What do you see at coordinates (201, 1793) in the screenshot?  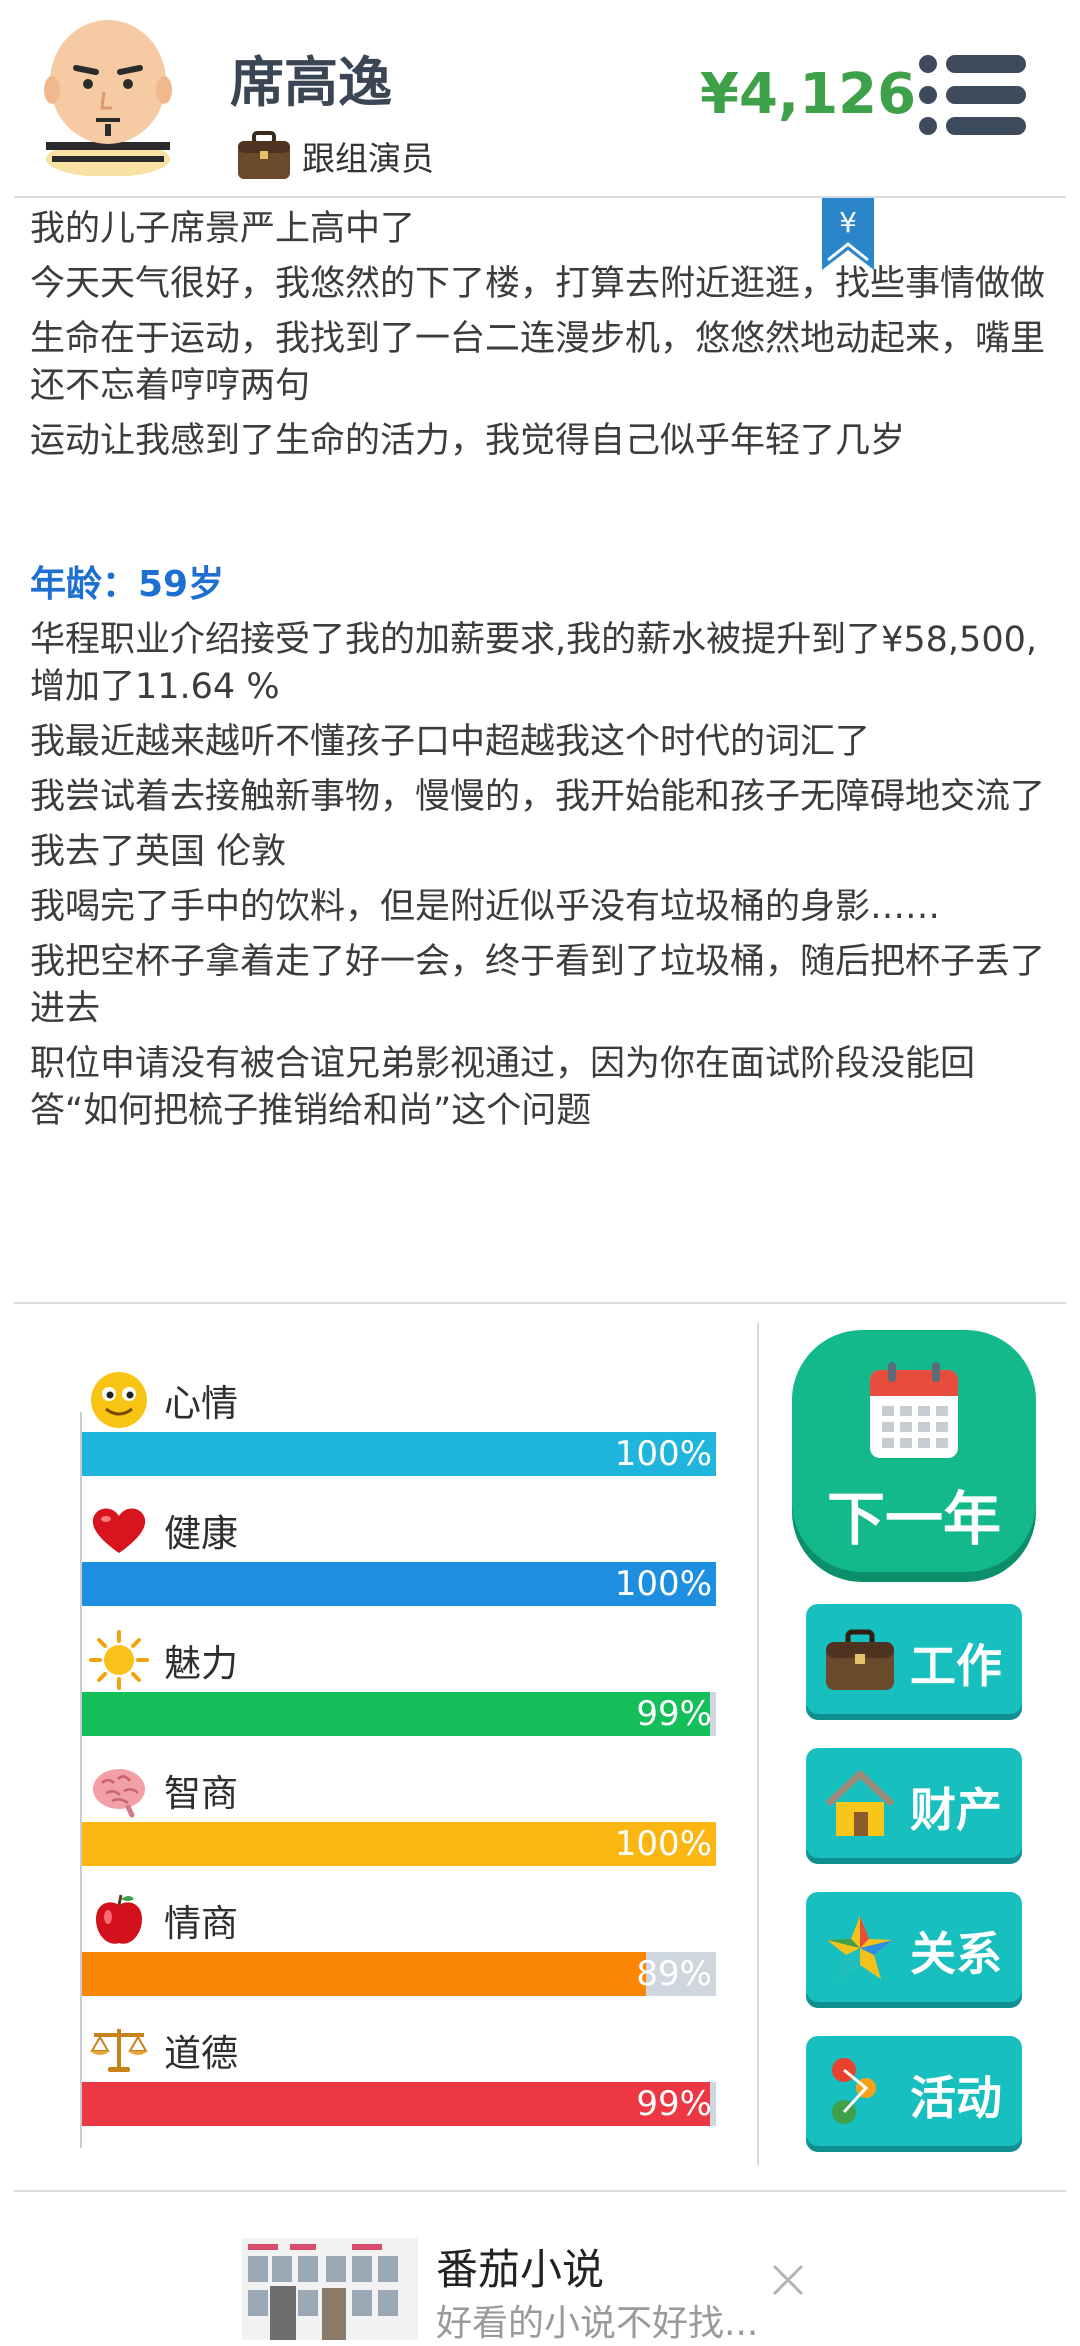 I see `stat-label: 智商` at bounding box center [201, 1793].